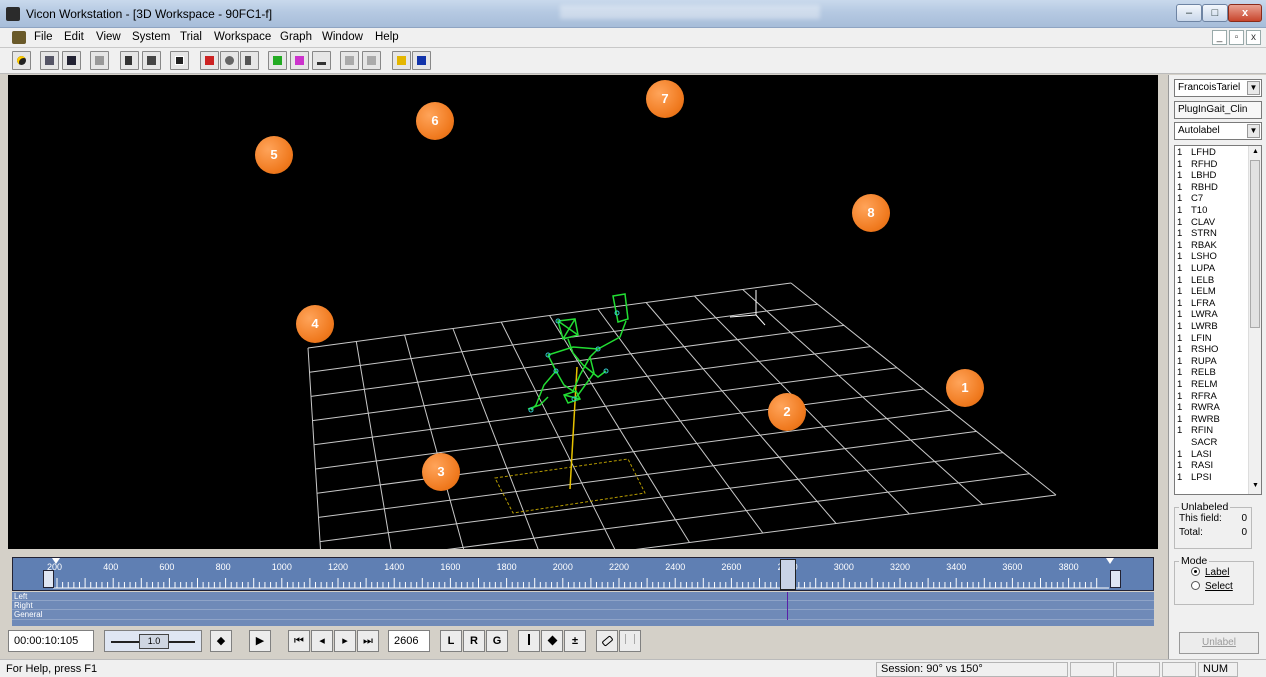  What do you see at coordinates (1255, 151) in the screenshot?
I see `scroll-up-icon: ▲` at bounding box center [1255, 151].